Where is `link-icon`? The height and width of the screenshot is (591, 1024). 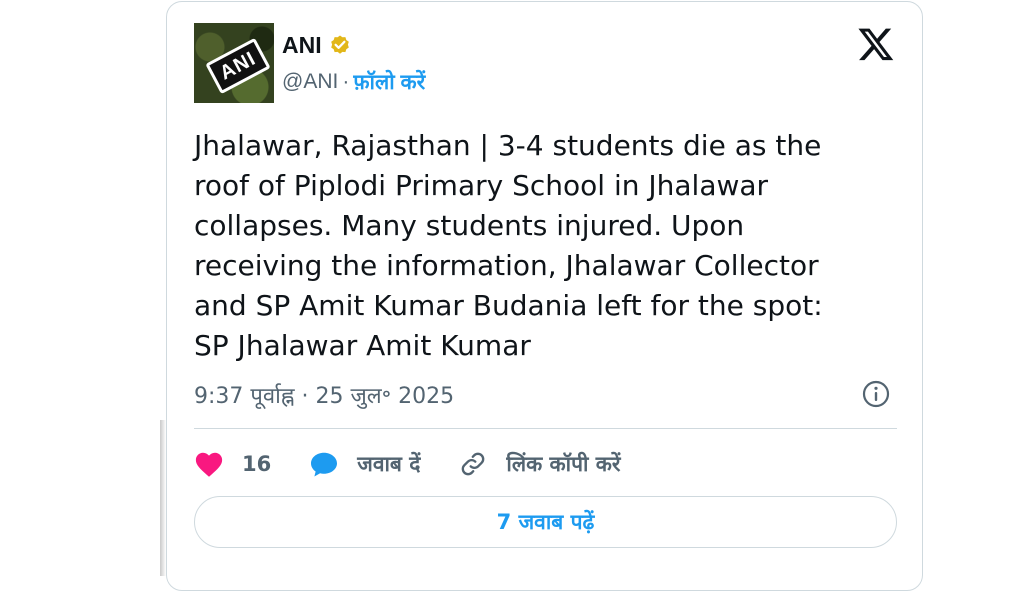 link-icon is located at coordinates (473, 464).